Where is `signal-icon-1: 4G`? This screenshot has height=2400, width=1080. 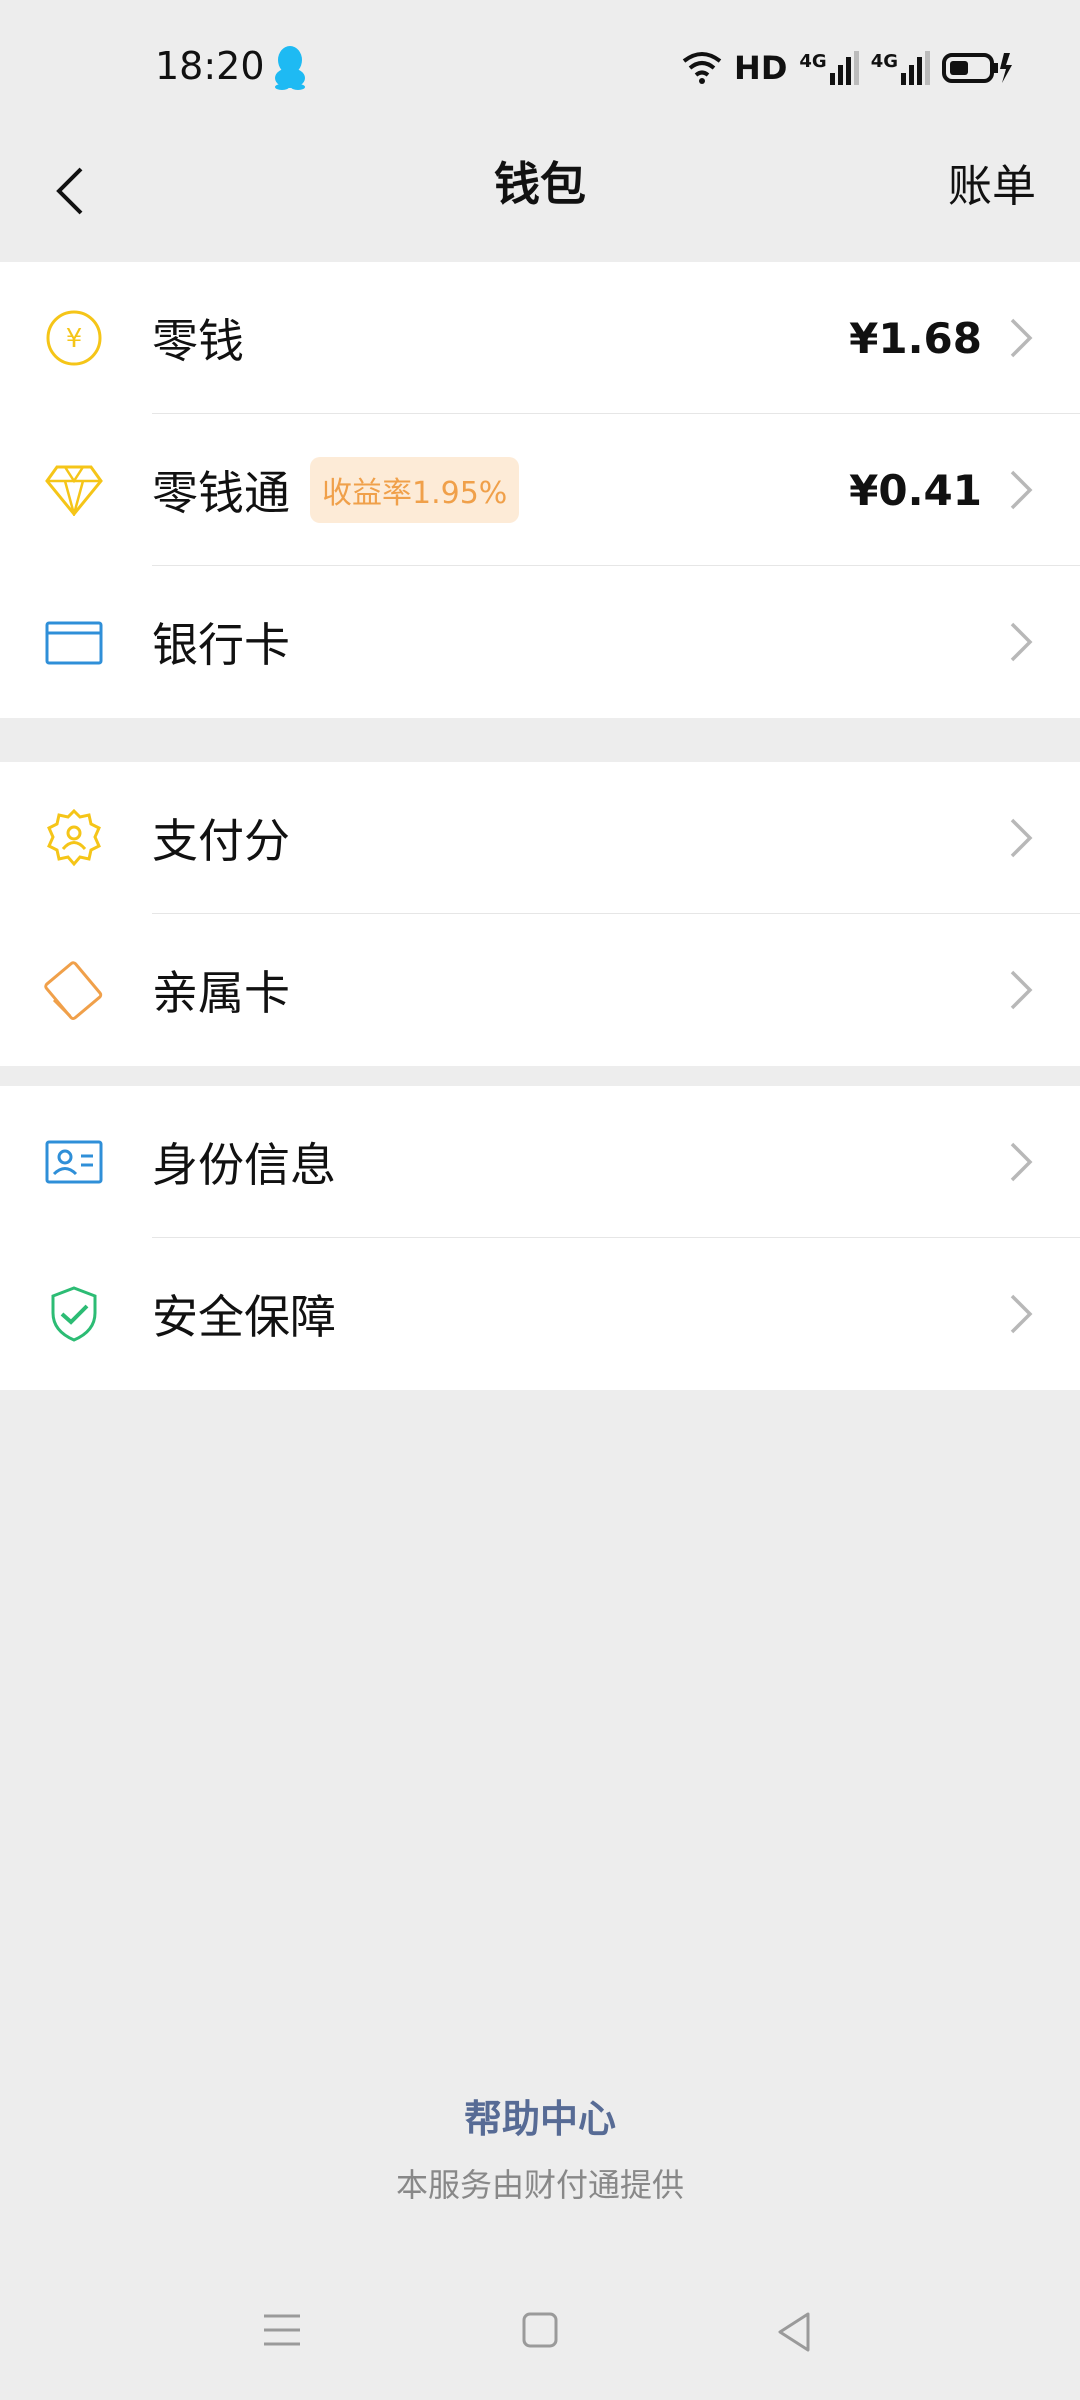 signal-icon-1: 4G is located at coordinates (829, 68).